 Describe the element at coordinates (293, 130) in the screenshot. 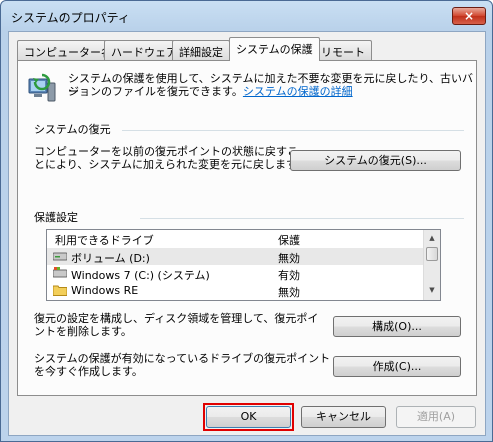

I see `restore-group-divider` at that location.